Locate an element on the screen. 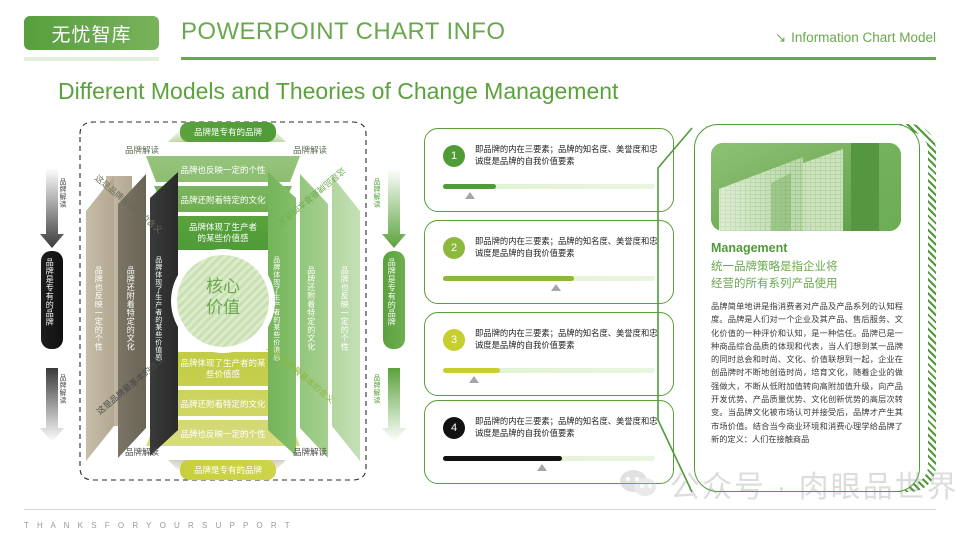  header-right-label: Information Chart Model is located at coordinates (863, 37).